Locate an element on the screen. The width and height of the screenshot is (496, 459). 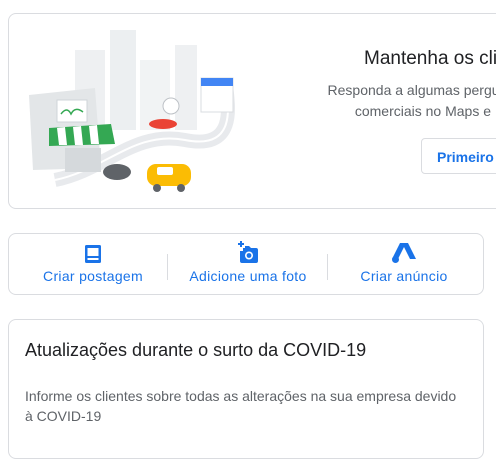
promo-description-line: Responda a algumas pergunta is located at coordinates (411, 90).